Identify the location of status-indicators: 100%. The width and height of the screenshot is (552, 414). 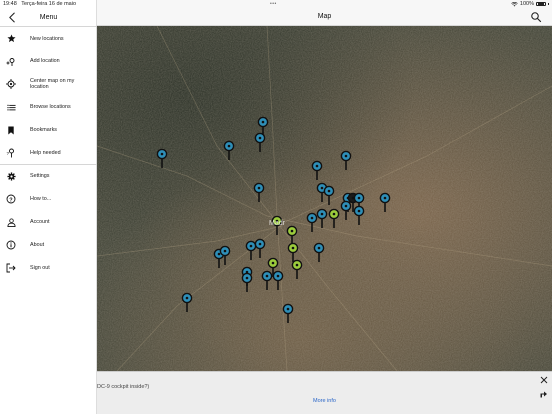
(530, 4).